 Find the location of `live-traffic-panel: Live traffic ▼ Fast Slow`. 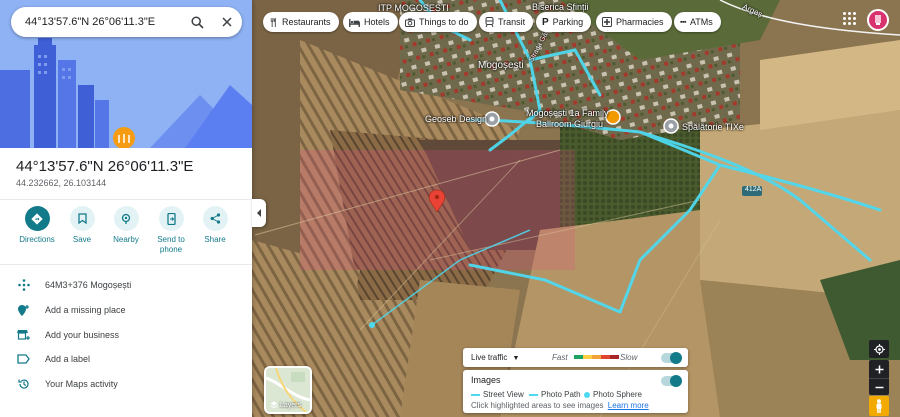

live-traffic-panel: Live traffic ▼ Fast Slow is located at coordinates (575, 357).